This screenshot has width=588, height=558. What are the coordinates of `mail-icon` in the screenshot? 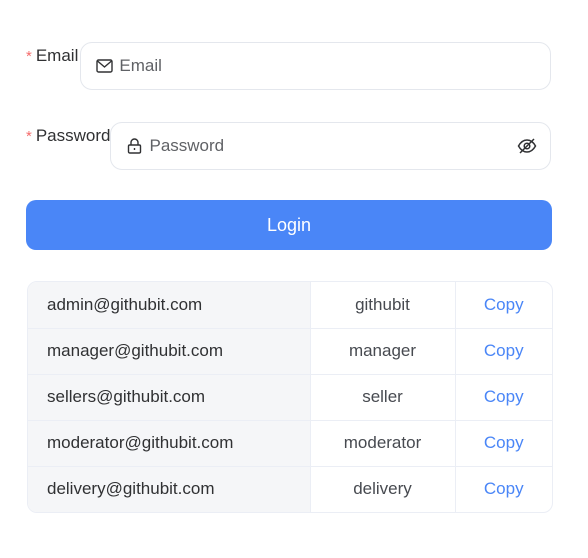 It's located at (104, 66).